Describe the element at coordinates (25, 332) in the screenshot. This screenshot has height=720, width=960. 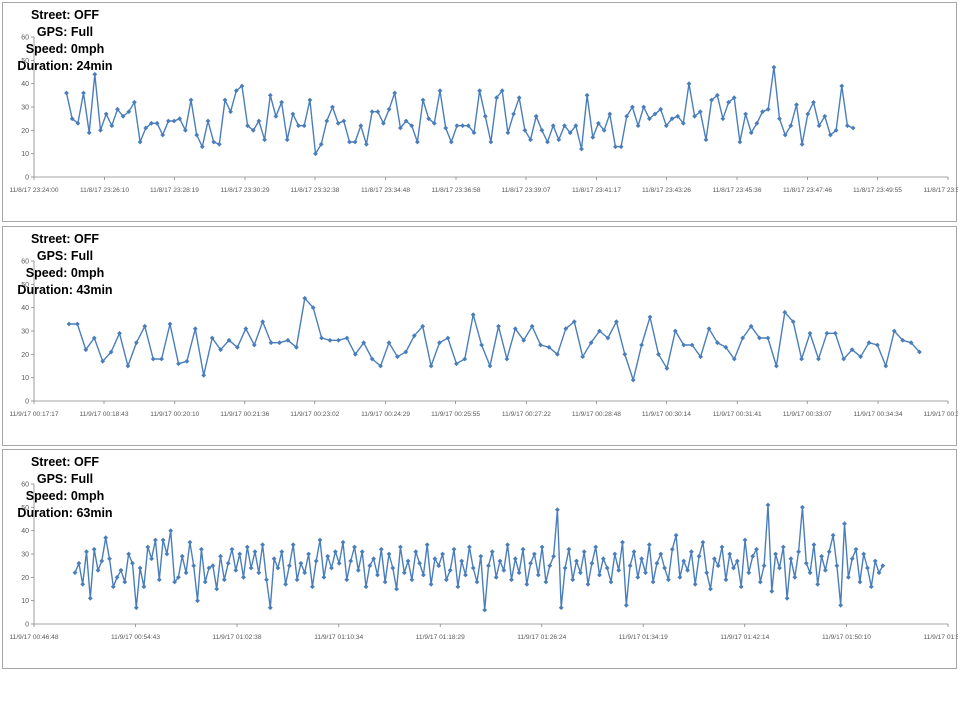
I see `y-tick-label: 30` at that location.